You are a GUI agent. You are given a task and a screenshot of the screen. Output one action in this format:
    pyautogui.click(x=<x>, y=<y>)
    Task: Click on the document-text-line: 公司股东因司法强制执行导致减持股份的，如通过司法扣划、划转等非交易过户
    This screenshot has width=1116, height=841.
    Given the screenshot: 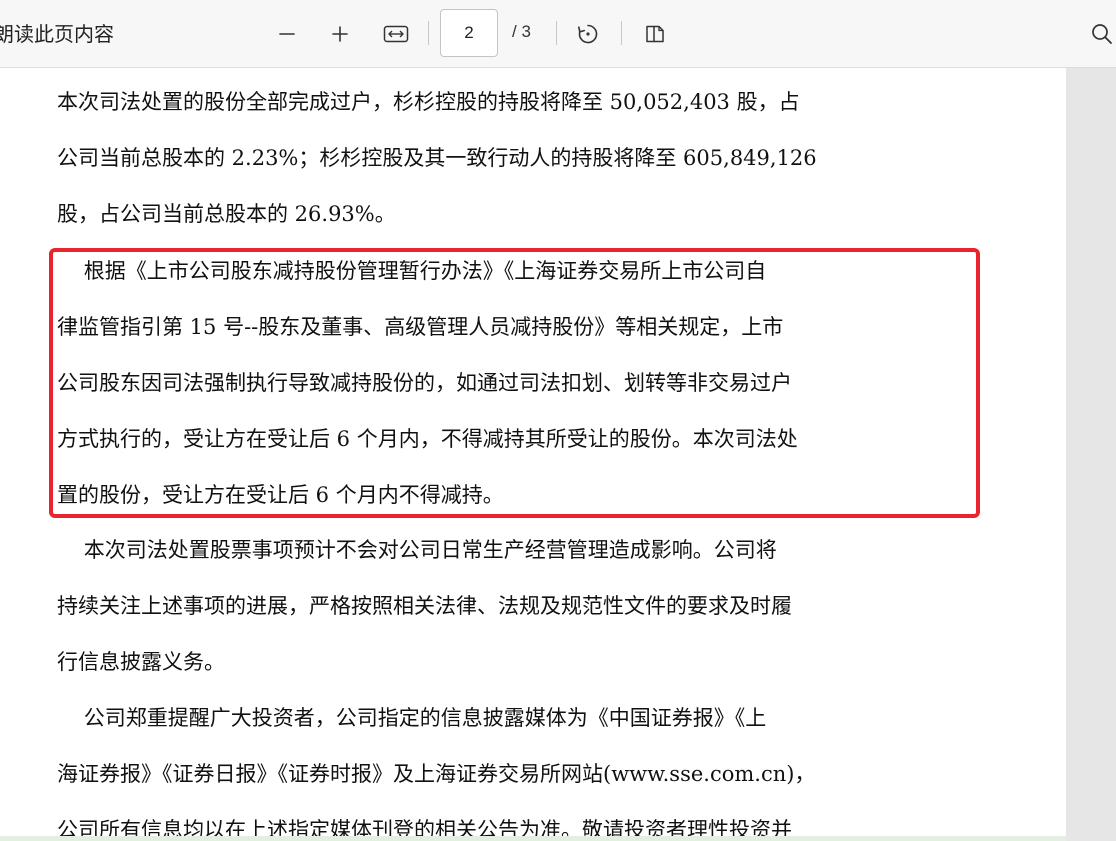 What is the action you would take?
    pyautogui.click(x=424, y=383)
    